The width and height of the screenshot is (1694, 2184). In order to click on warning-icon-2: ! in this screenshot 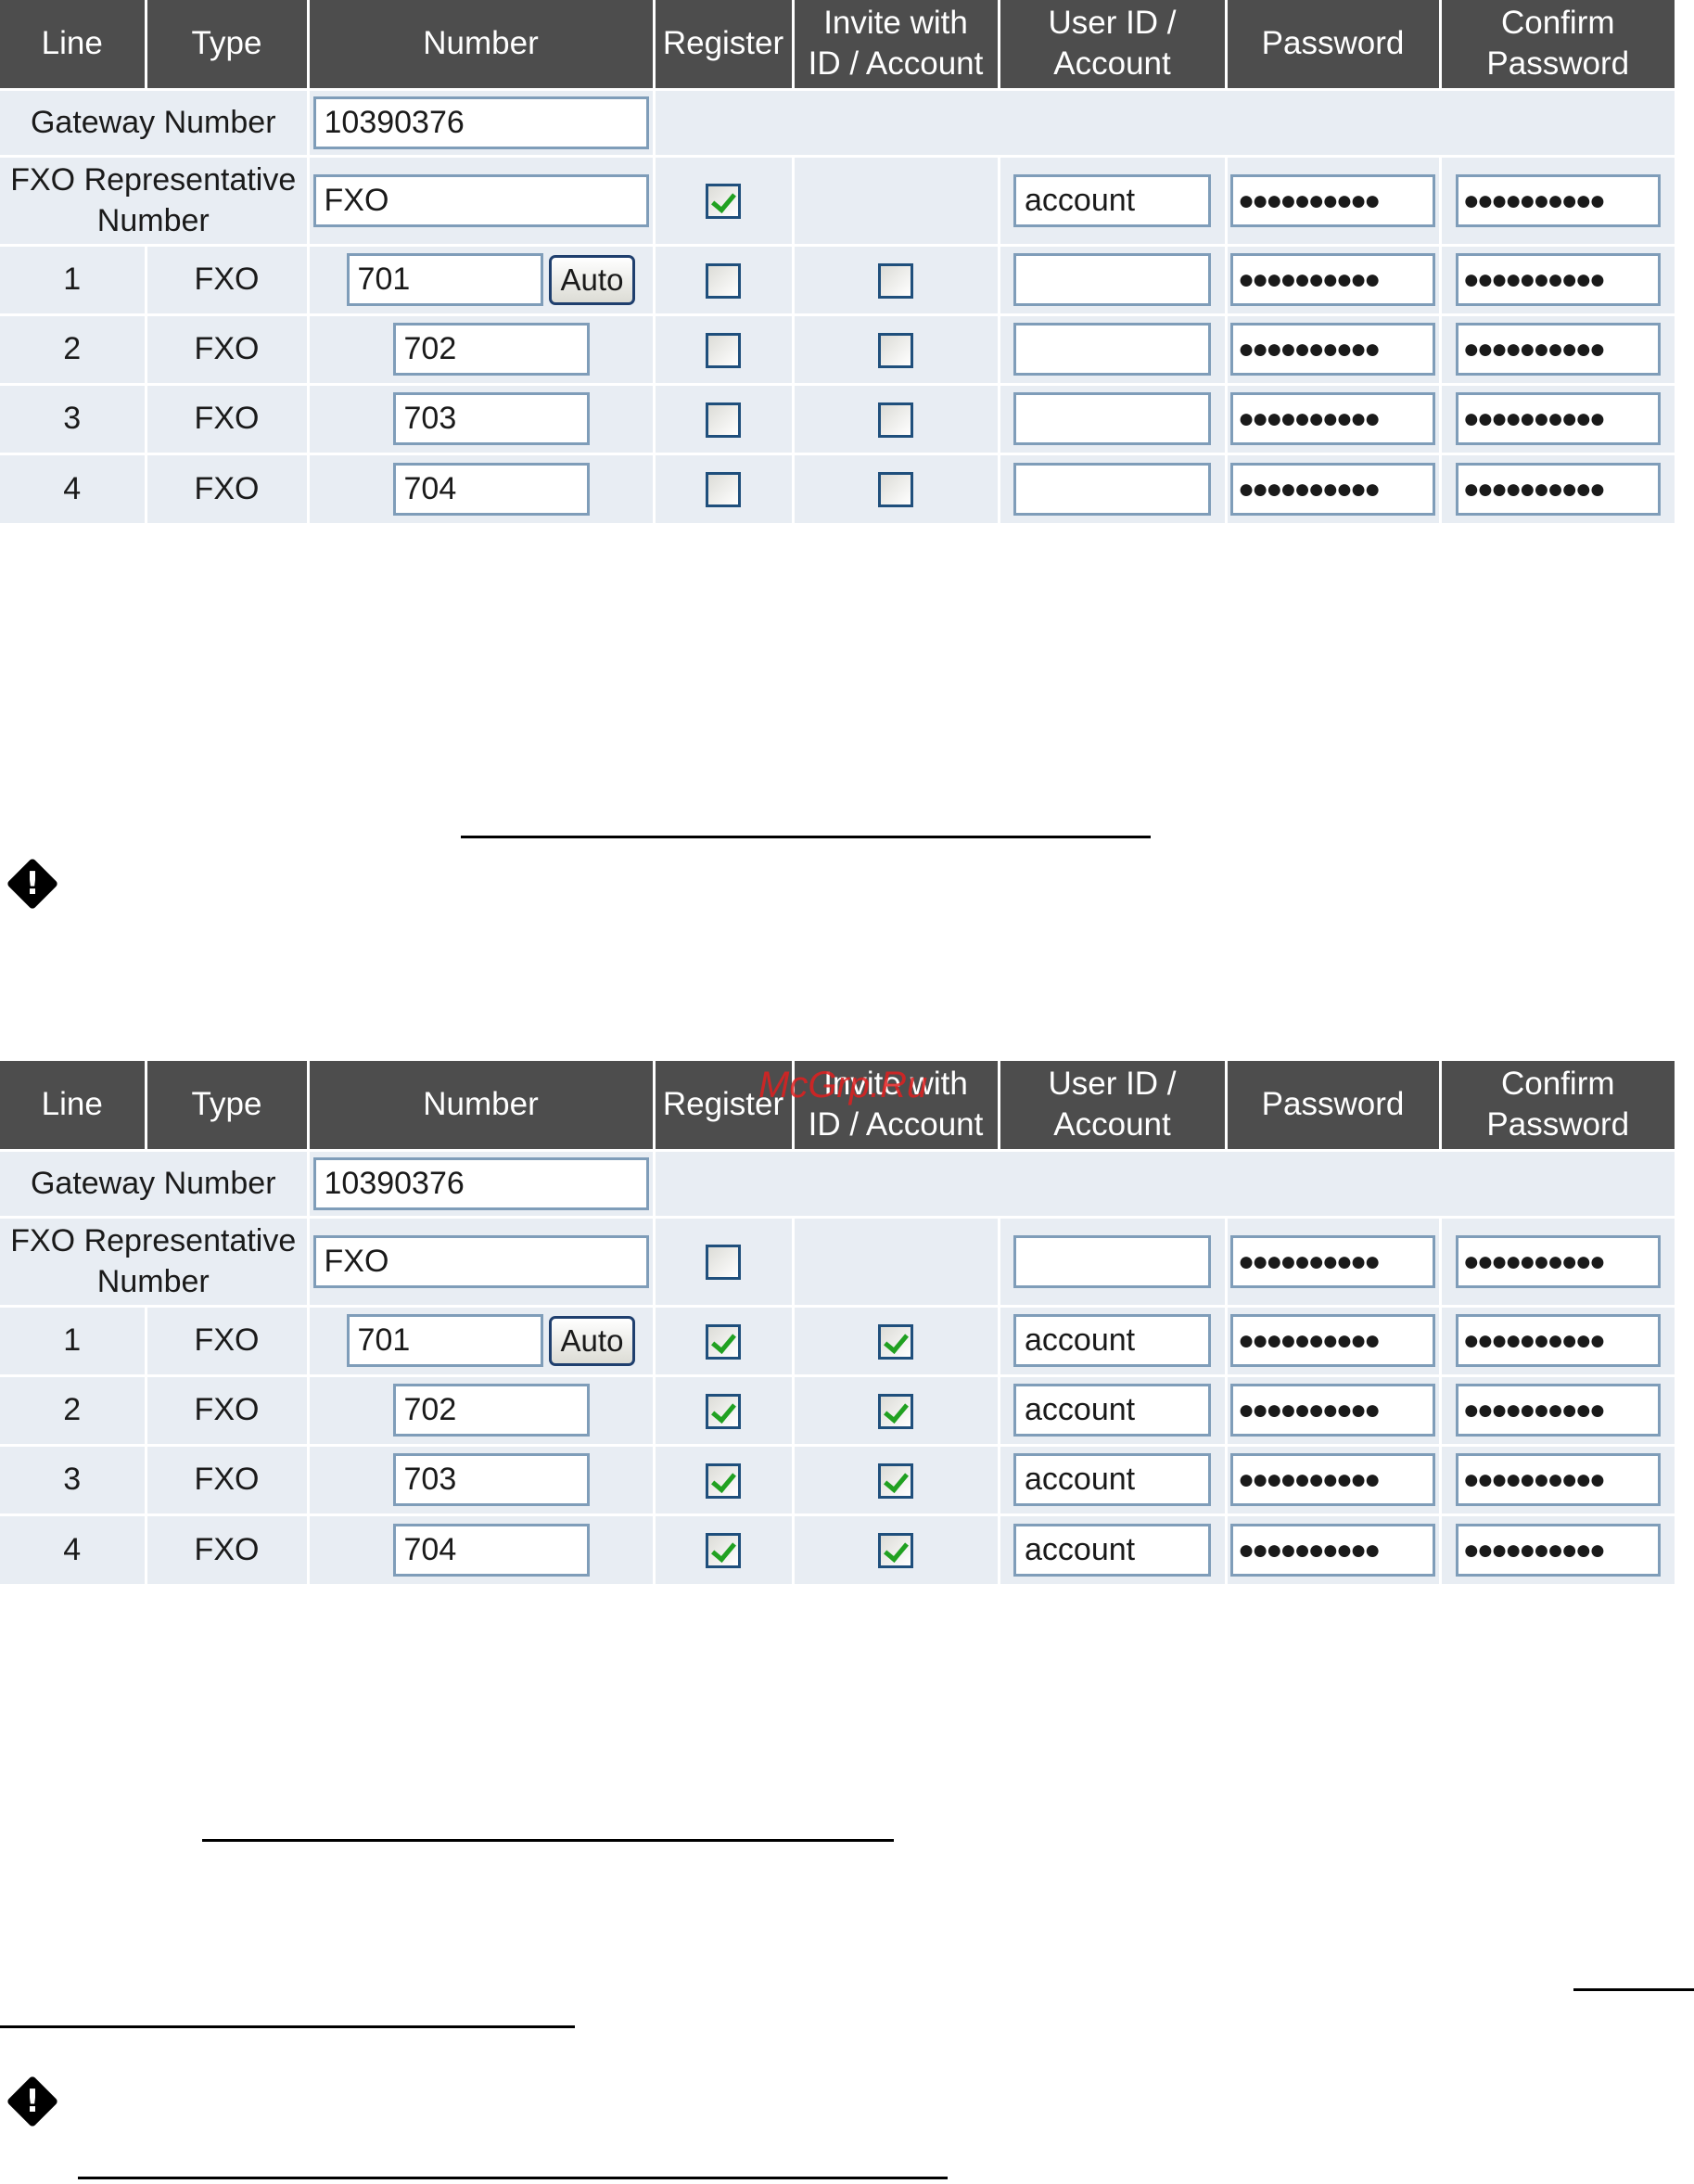, I will do `click(32, 2101)`.